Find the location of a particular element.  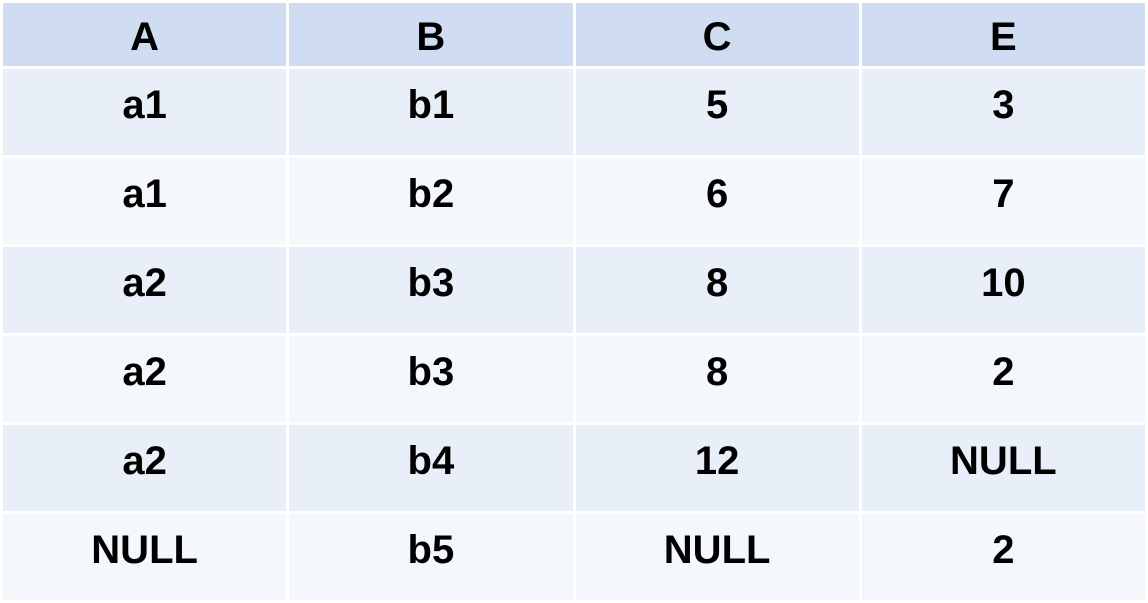

table-header: A B C E is located at coordinates (574, 34).